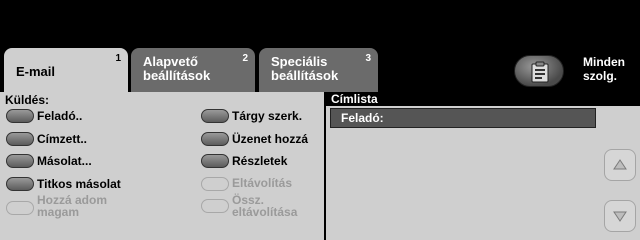  What do you see at coordinates (604, 69) in the screenshot?
I see `all-services-label: Minden szolg.` at bounding box center [604, 69].